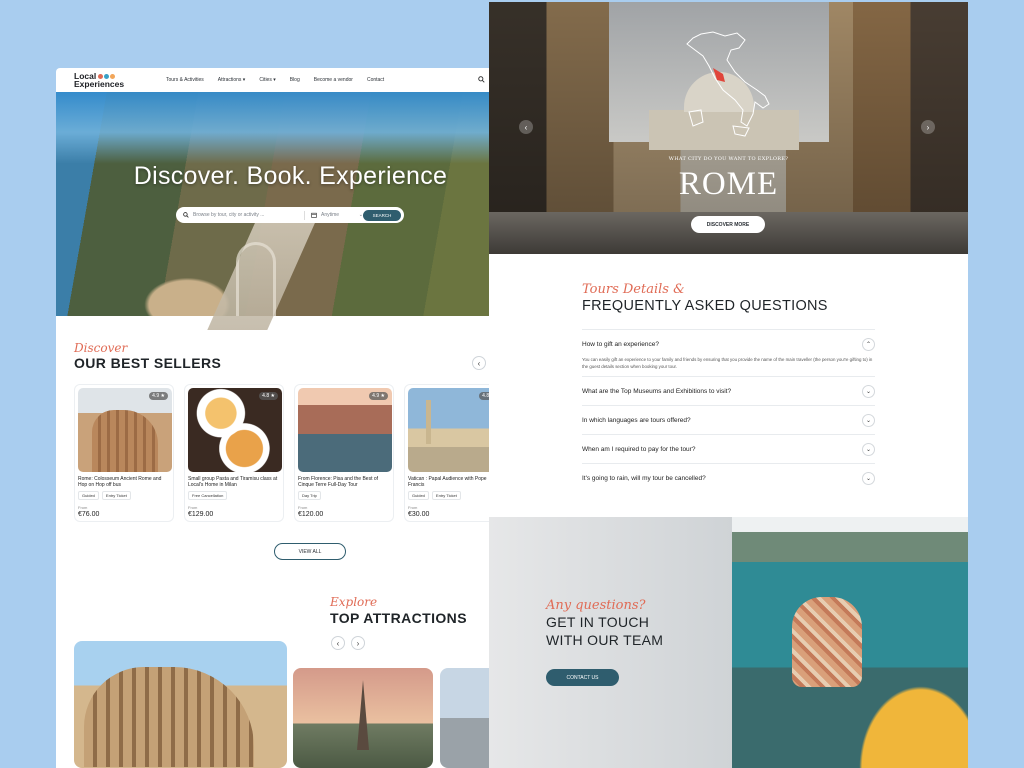 This screenshot has height=768, width=1024. I want to click on nav-link-vendor: Become a vendor, so click(333, 80).